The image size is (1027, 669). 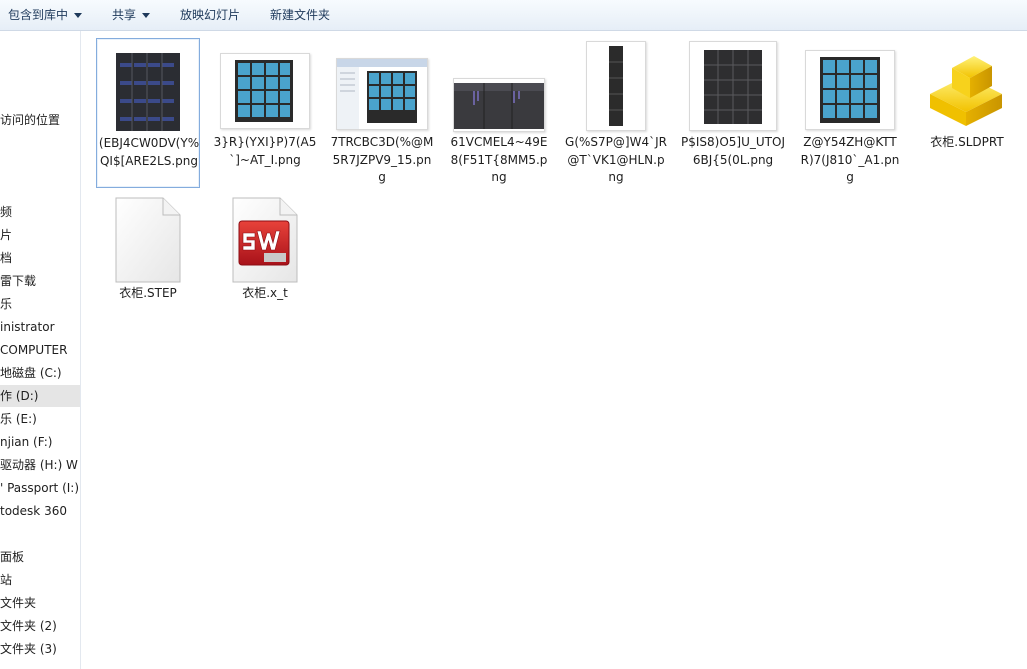 I want to click on nav-item-documents: 档, so click(x=6, y=258).